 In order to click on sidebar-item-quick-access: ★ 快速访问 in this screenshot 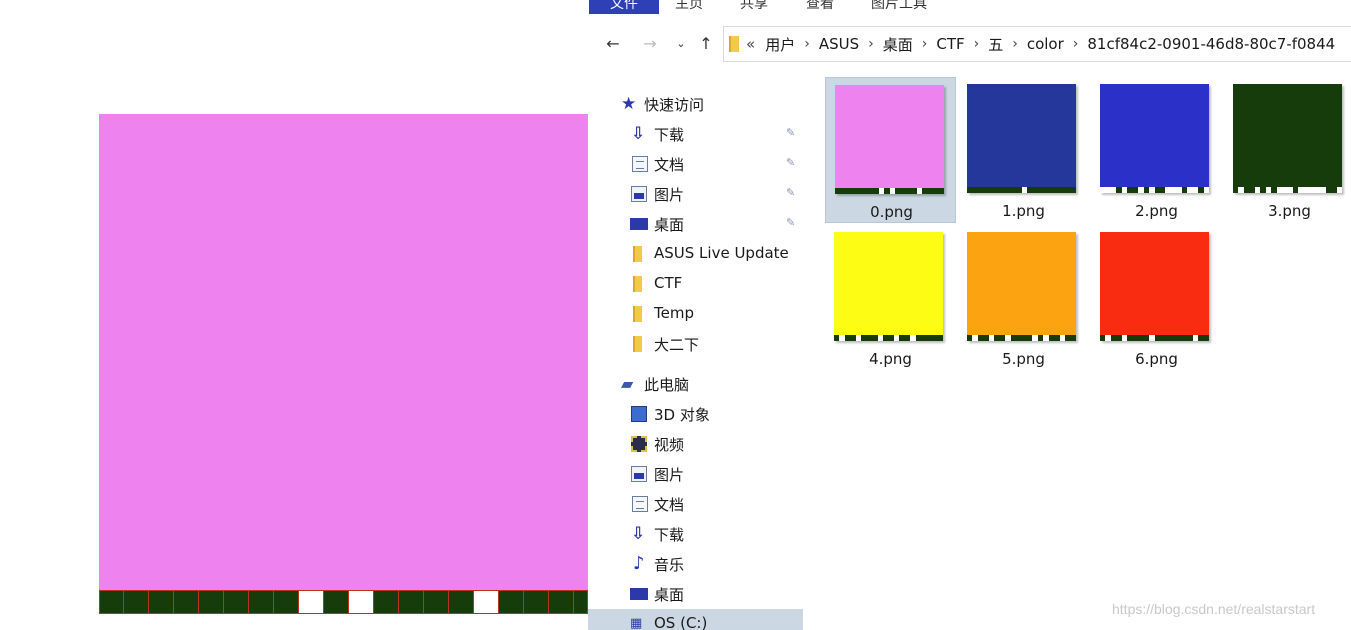, I will do `click(695, 104)`.